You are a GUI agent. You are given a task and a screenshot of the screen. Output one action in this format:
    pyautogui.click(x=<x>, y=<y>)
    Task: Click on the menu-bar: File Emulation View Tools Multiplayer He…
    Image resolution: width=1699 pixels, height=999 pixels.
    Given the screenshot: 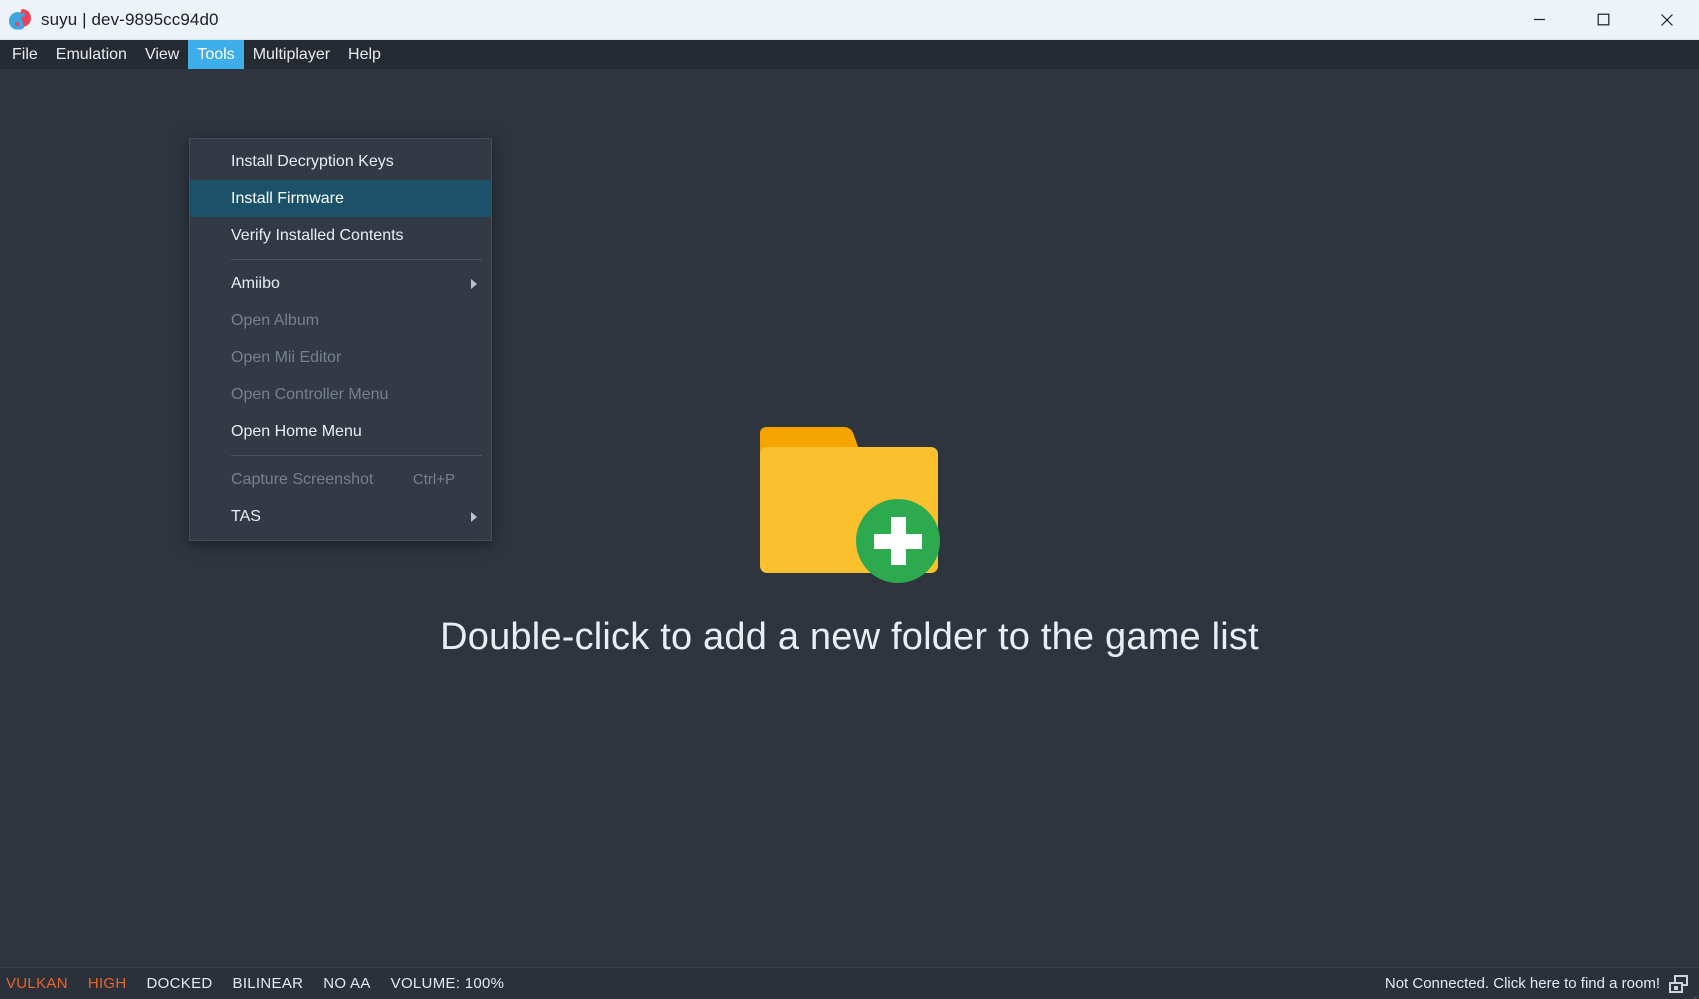 What is the action you would take?
    pyautogui.click(x=849, y=54)
    